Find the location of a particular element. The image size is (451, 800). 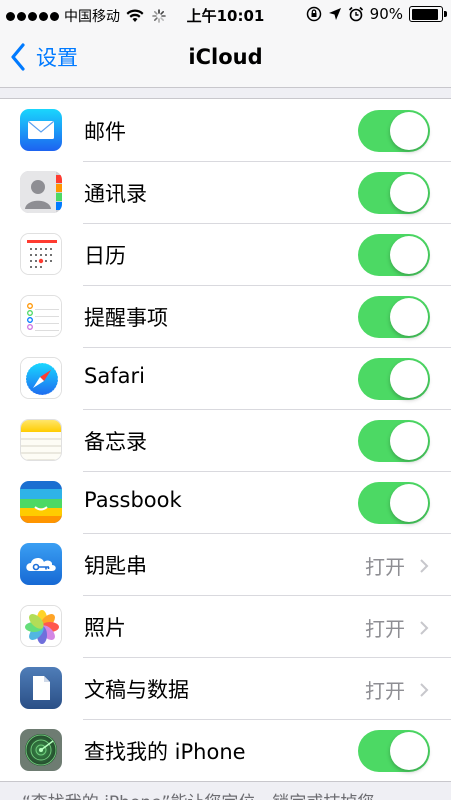

documents-detail: 打开 is located at coordinates (397, 689).